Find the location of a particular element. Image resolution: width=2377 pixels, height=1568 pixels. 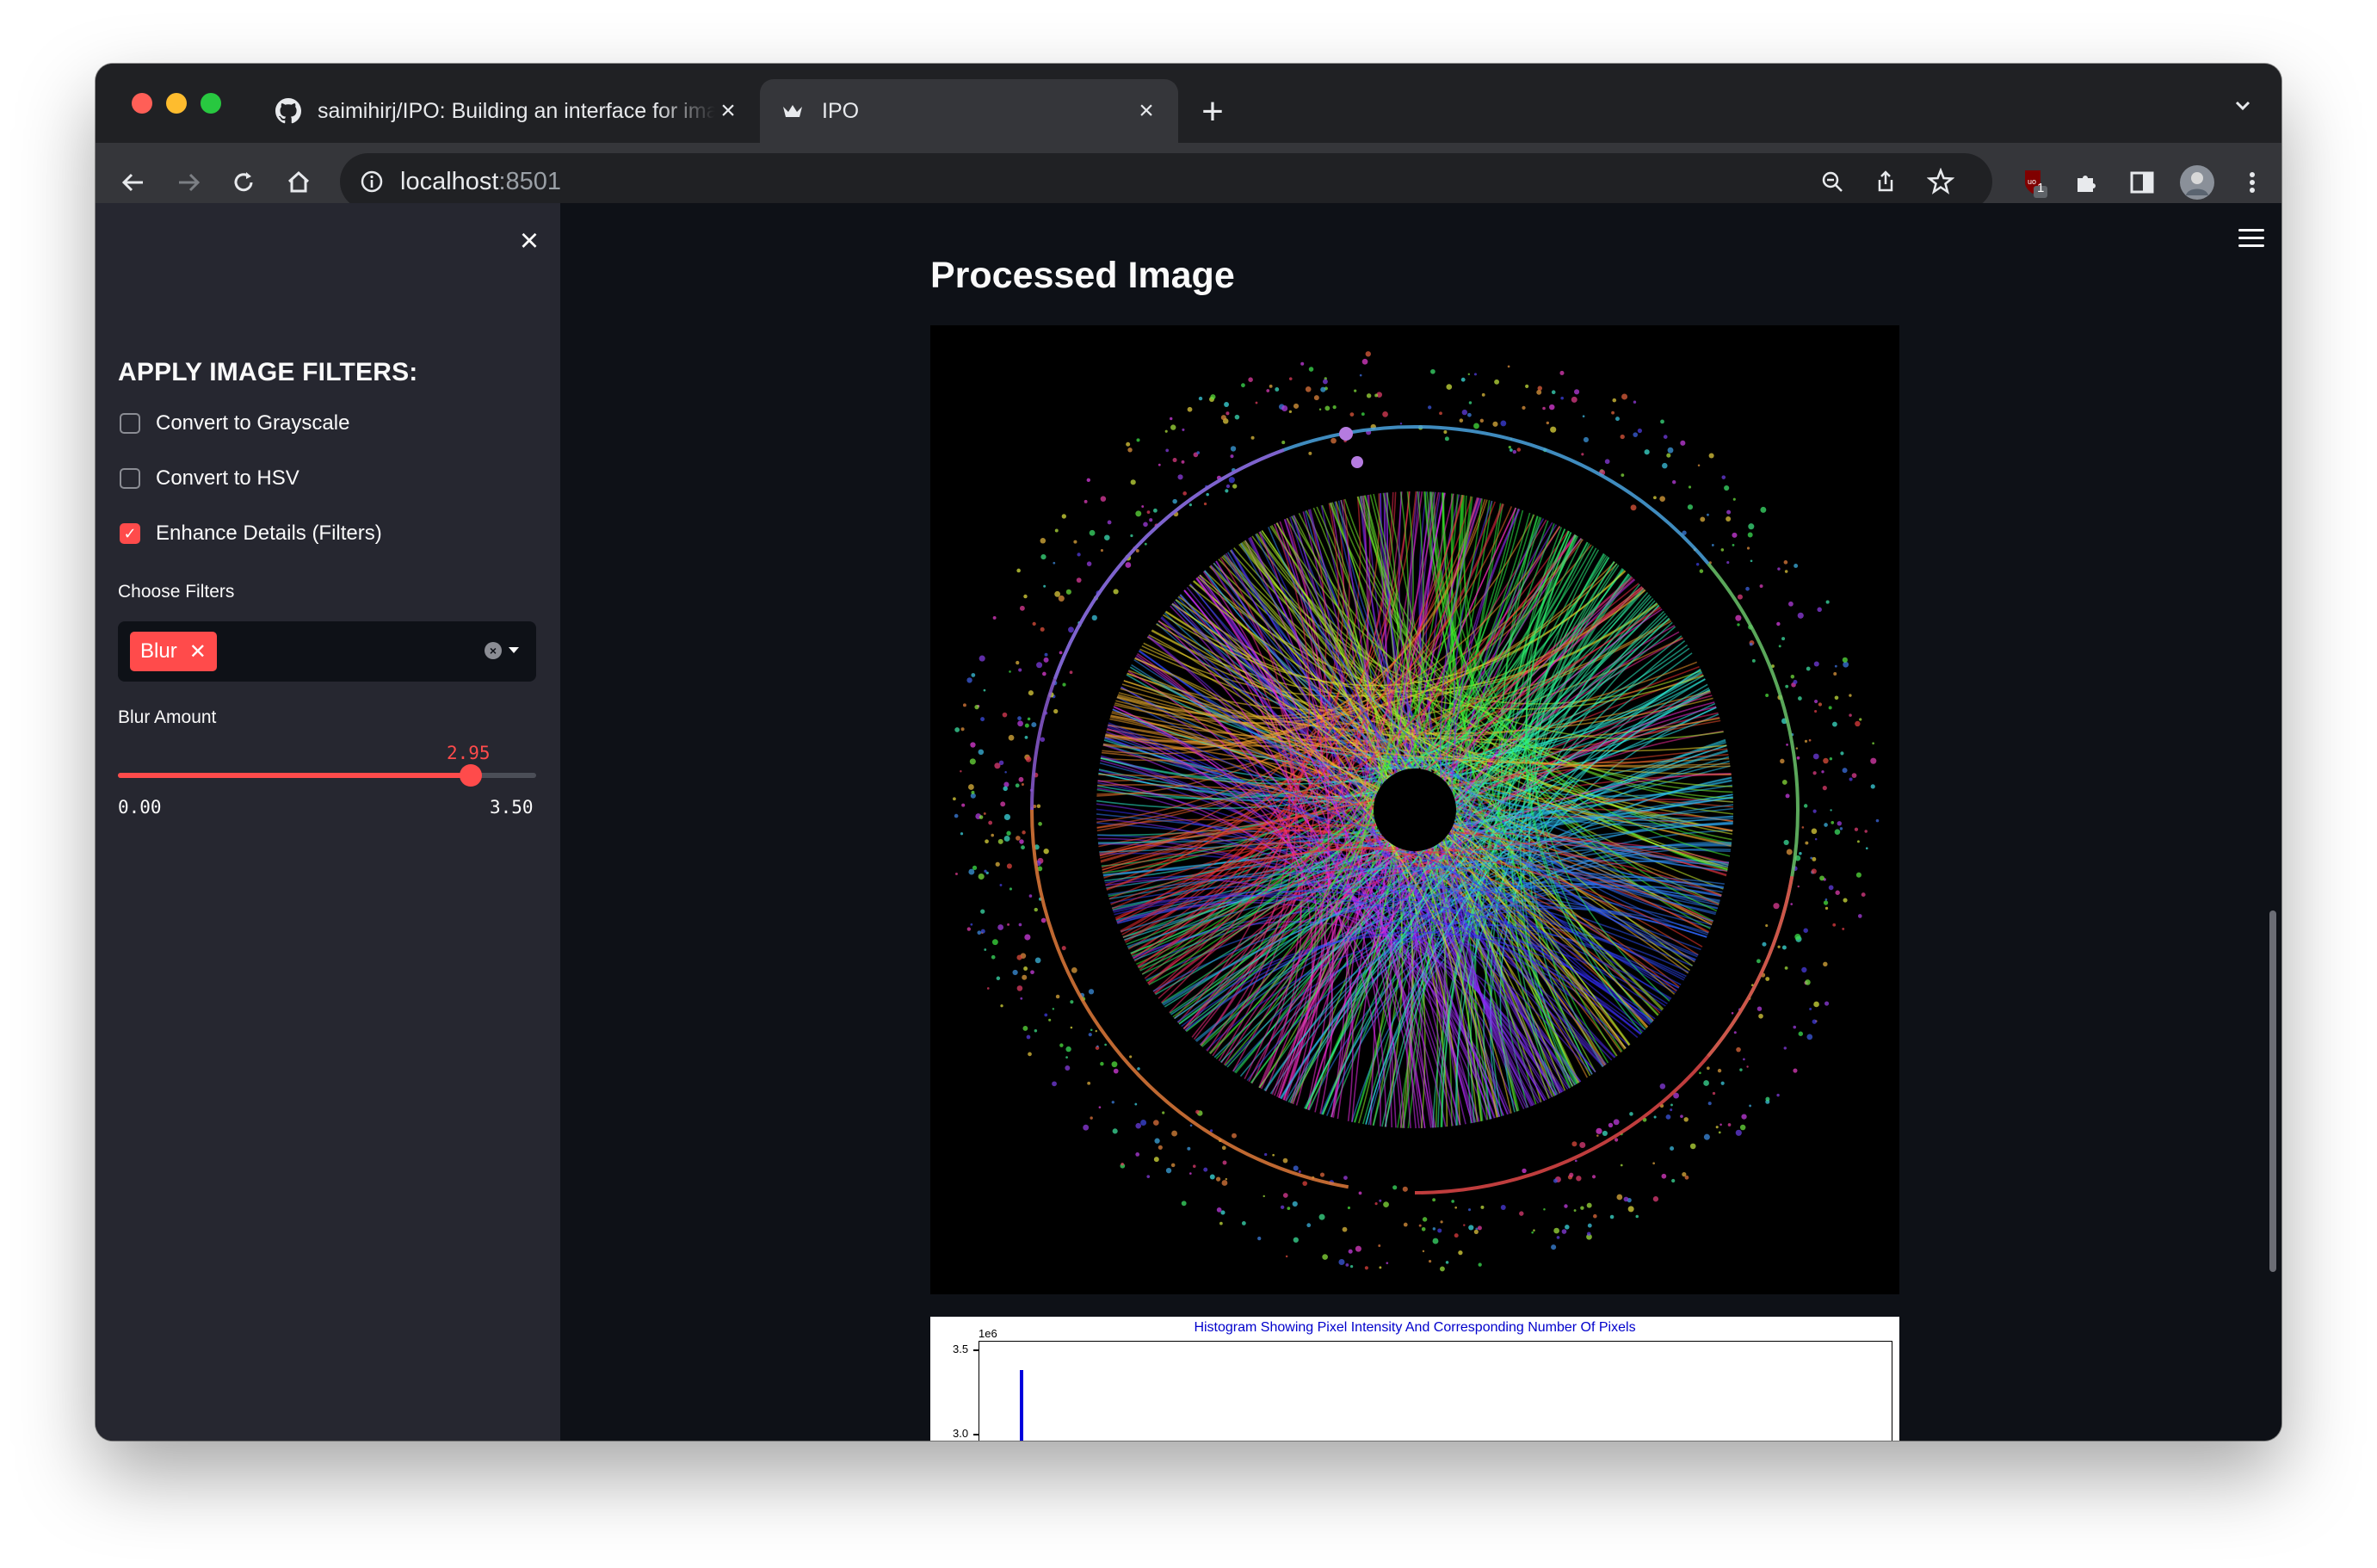

slider-min-label: 0.00 is located at coordinates (140, 808).